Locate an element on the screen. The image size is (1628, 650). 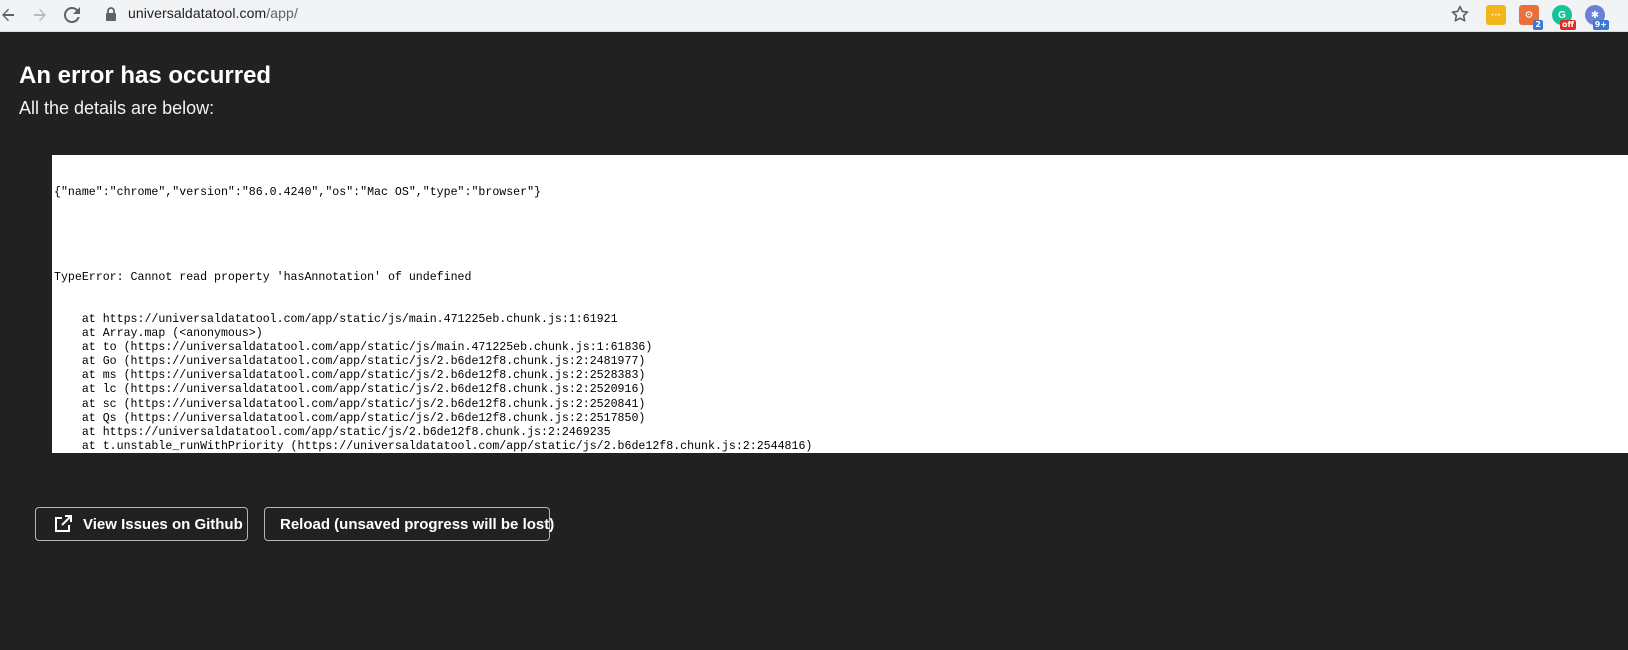
arrow-left-icon is located at coordinates (8, 15).